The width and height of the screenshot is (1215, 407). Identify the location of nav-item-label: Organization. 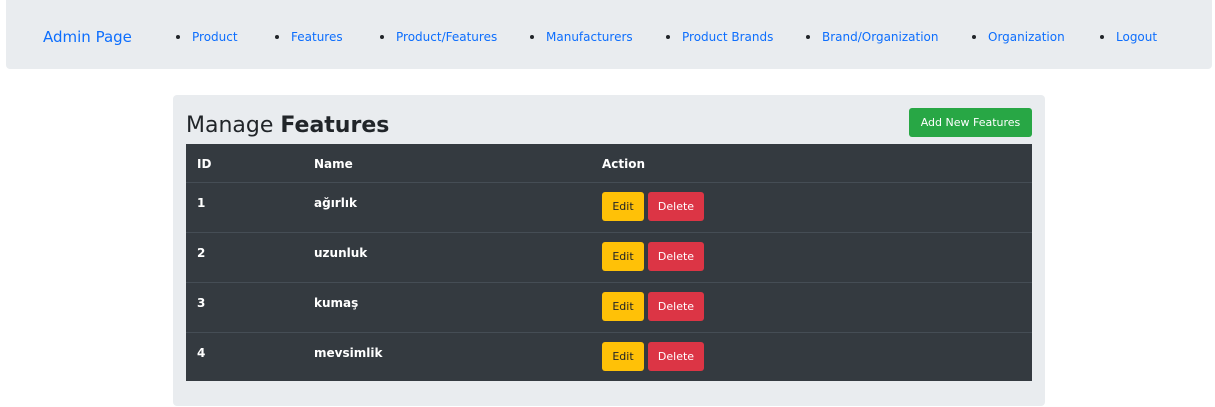
(1026, 37).